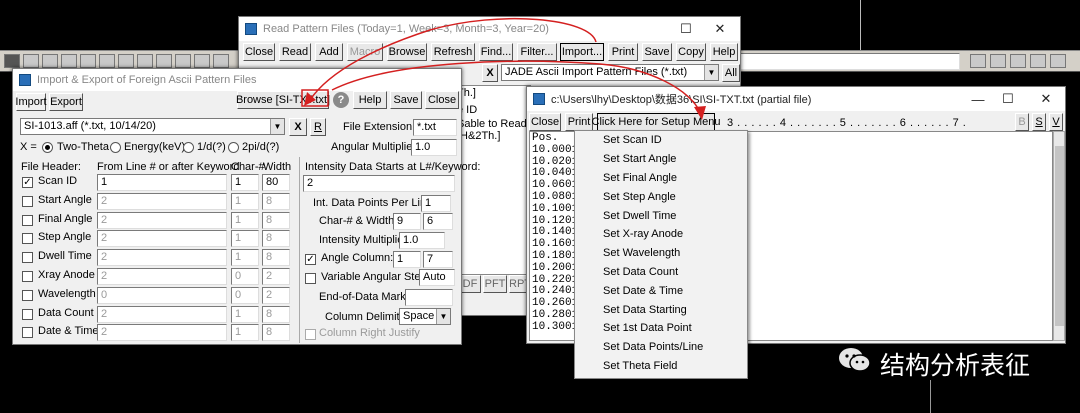 This screenshot has width=1080, height=413. Describe the element at coordinates (855, 360) in the screenshot. I see `wechat-icon` at that location.